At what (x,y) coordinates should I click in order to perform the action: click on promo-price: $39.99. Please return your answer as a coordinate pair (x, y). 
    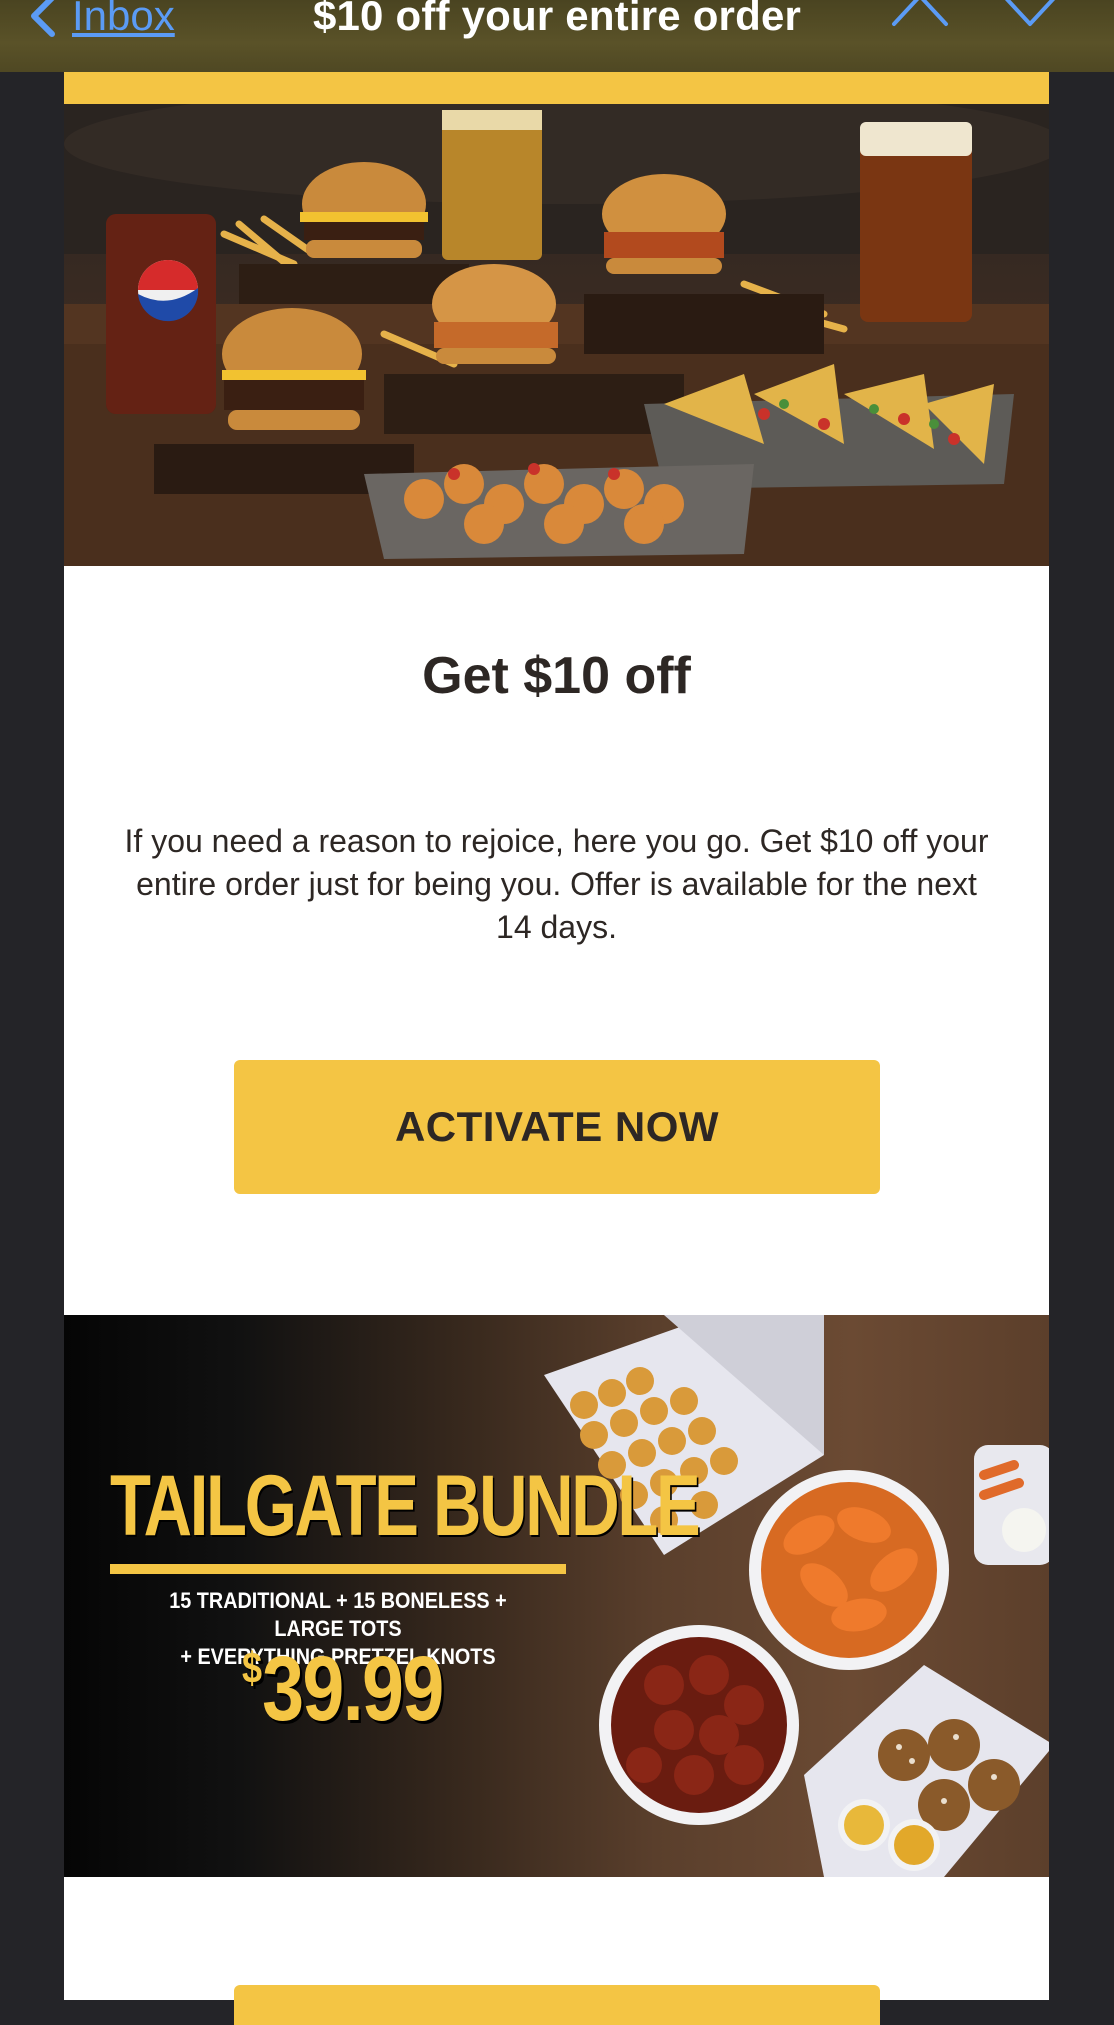
    Looking at the image, I should click on (343, 1689).